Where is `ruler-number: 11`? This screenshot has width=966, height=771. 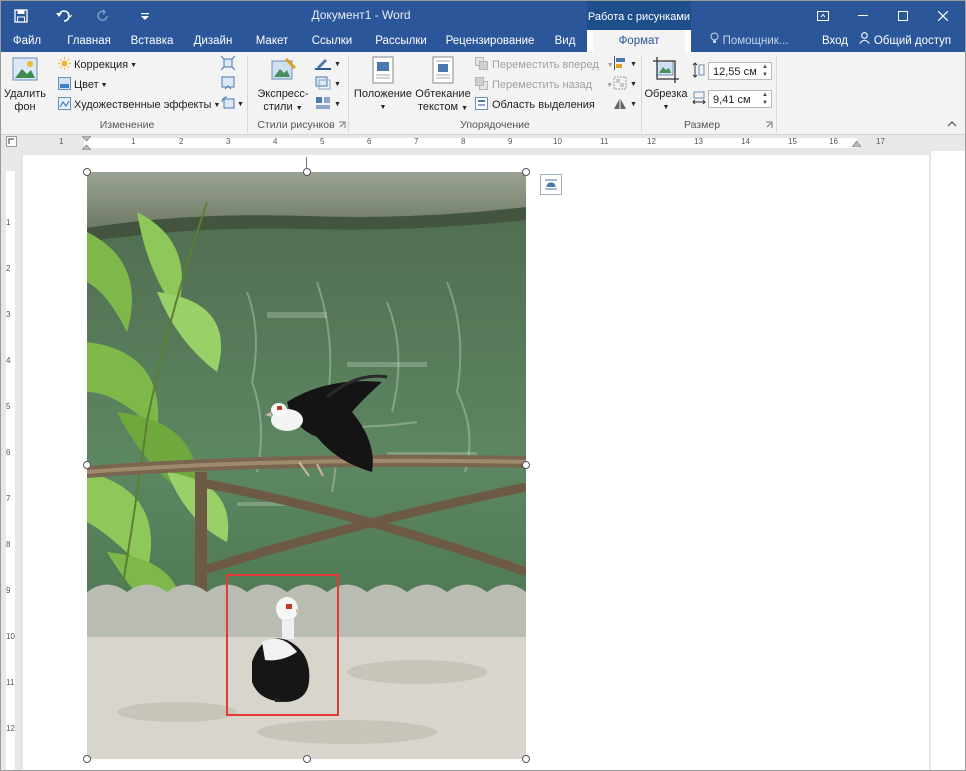
ruler-number: 11 is located at coordinates (10, 682).